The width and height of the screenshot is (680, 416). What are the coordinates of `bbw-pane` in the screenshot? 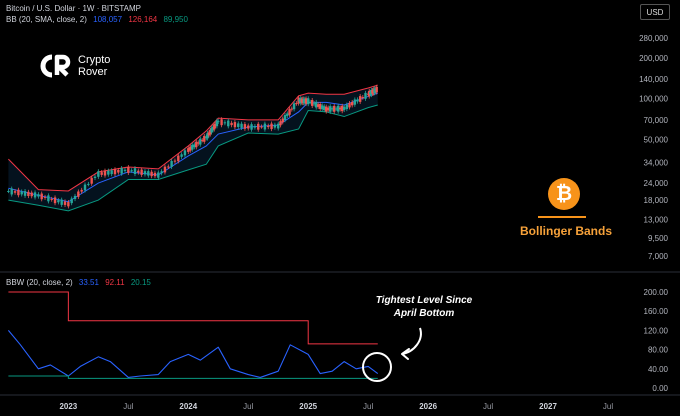 It's located at (193, 335).